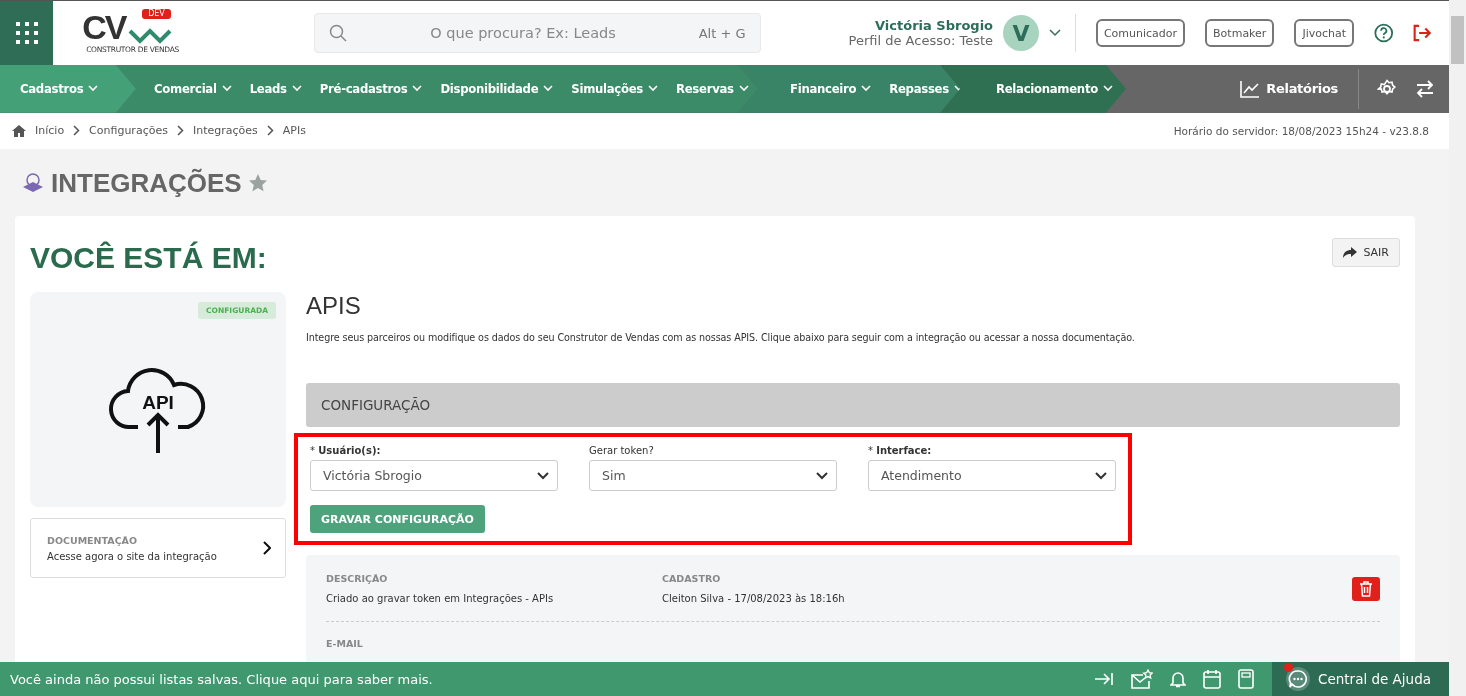 The image size is (1466, 696). I want to click on shortcut-hint: Alt + G, so click(722, 33).